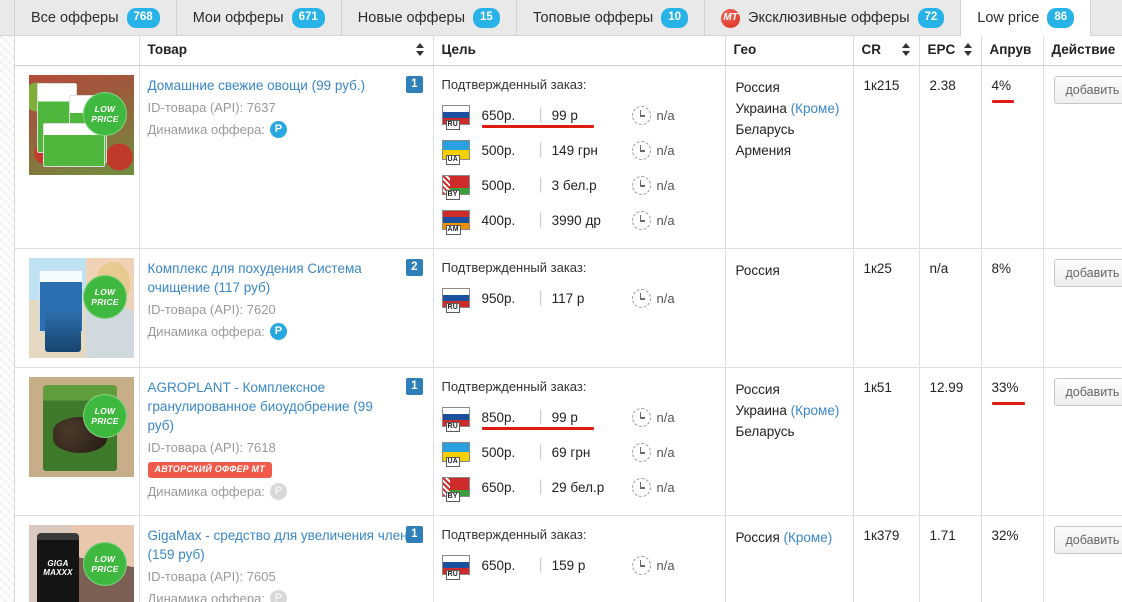  I want to click on offer-epc-cell-value: n/a, so click(939, 268).